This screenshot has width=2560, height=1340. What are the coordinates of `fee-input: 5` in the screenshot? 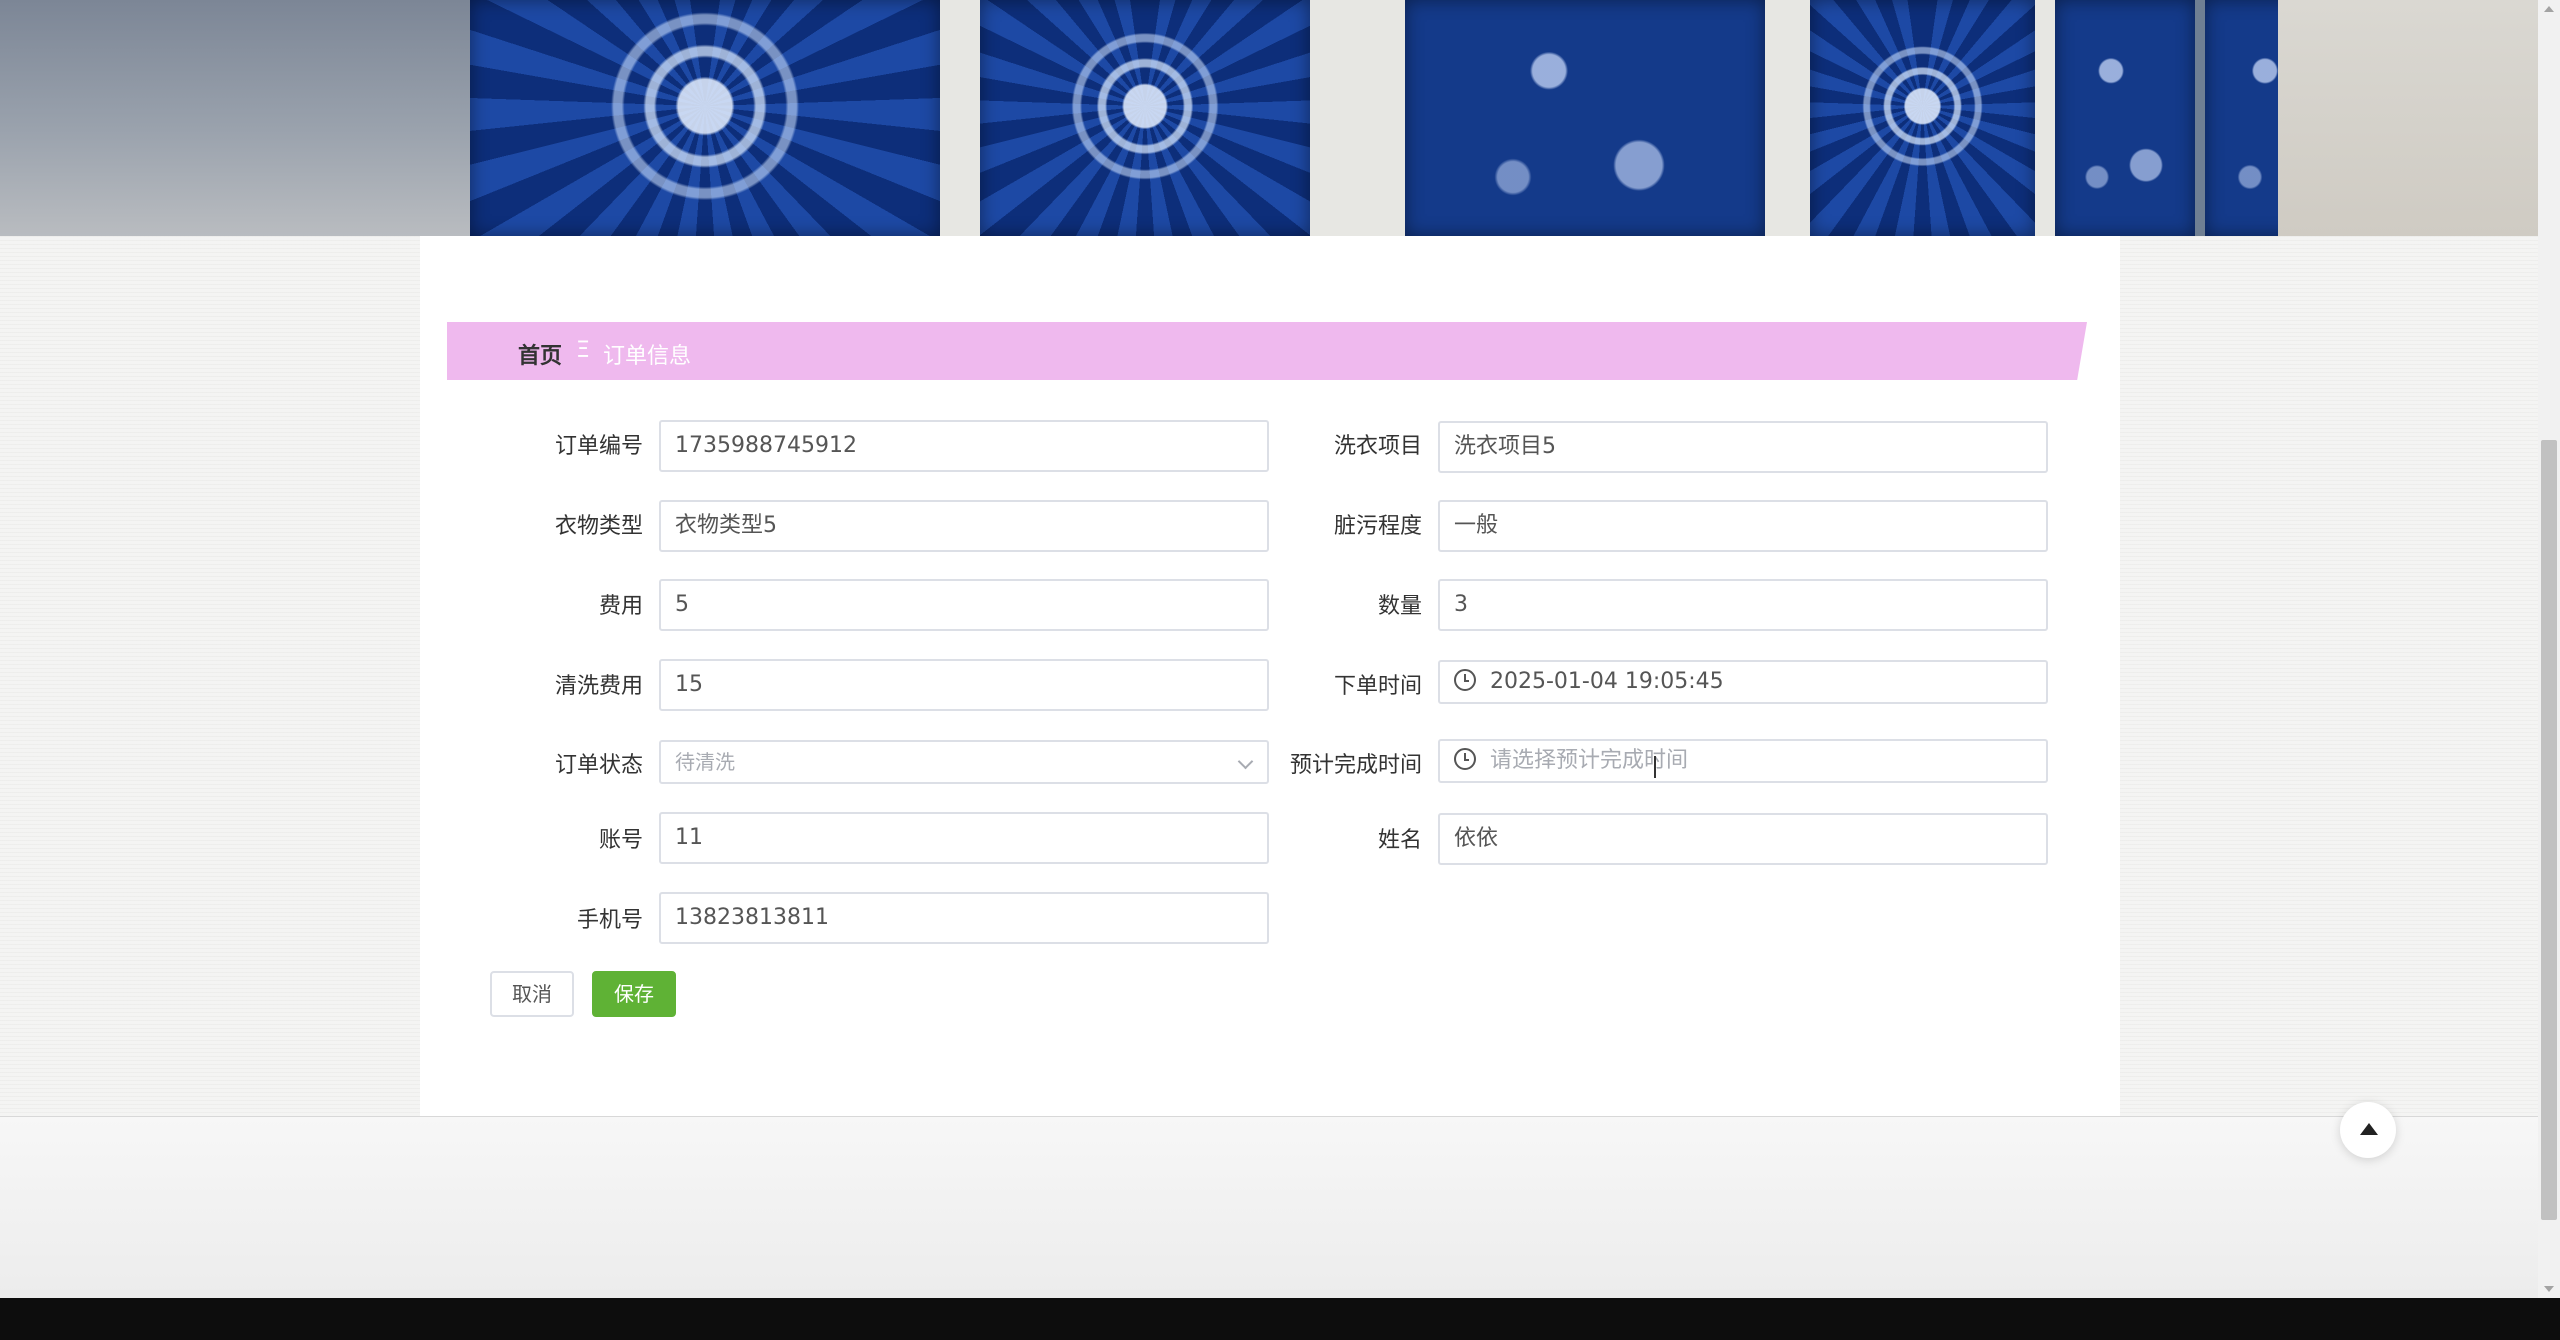 It's located at (964, 605).